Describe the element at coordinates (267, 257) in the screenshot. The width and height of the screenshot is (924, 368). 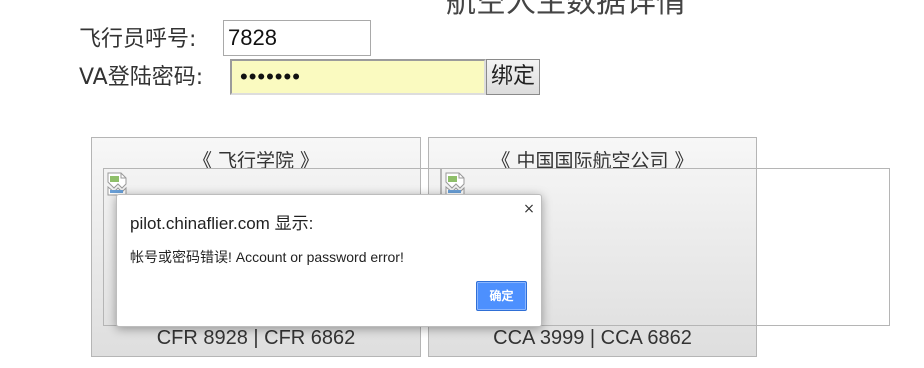
I see `dialog-message: 帐号或密码错误! Account or password error!` at that location.